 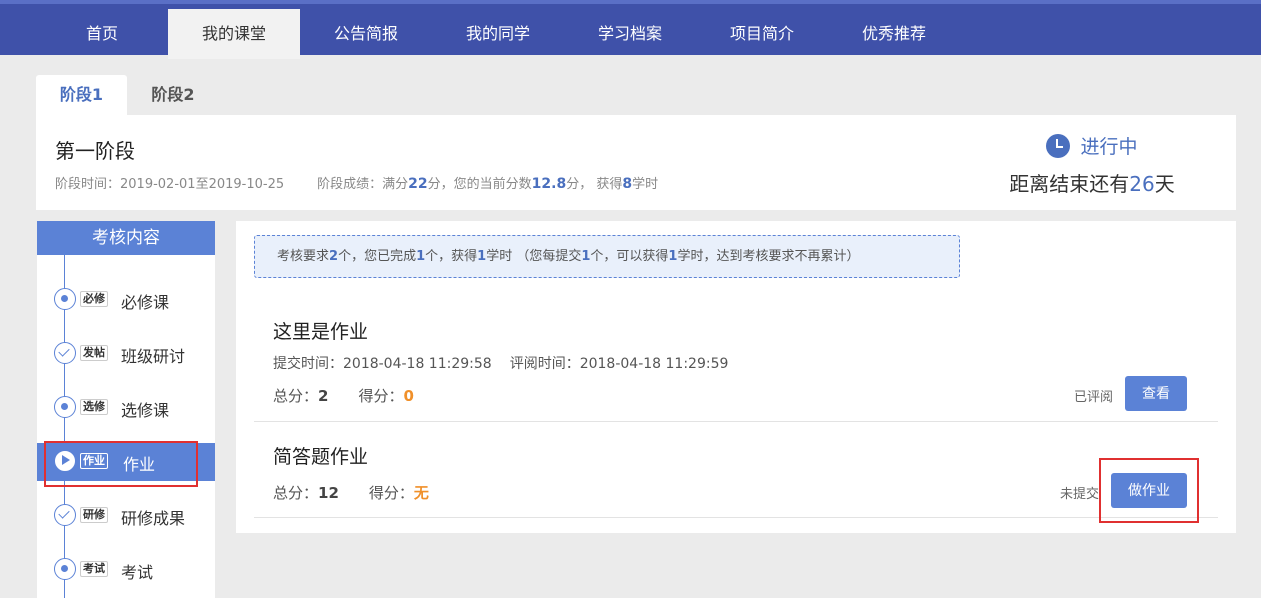 I want to click on obtained-score: 0, so click(x=408, y=396).